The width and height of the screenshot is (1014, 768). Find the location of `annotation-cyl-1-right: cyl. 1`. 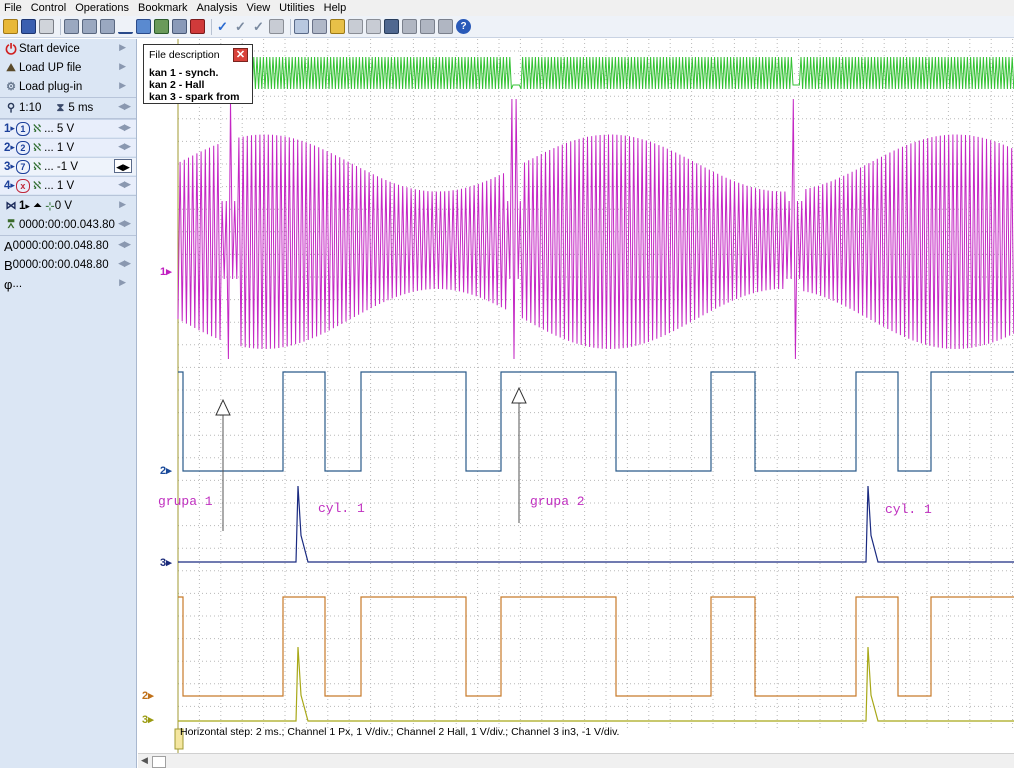

annotation-cyl-1-right: cyl. 1 is located at coordinates (908, 509).